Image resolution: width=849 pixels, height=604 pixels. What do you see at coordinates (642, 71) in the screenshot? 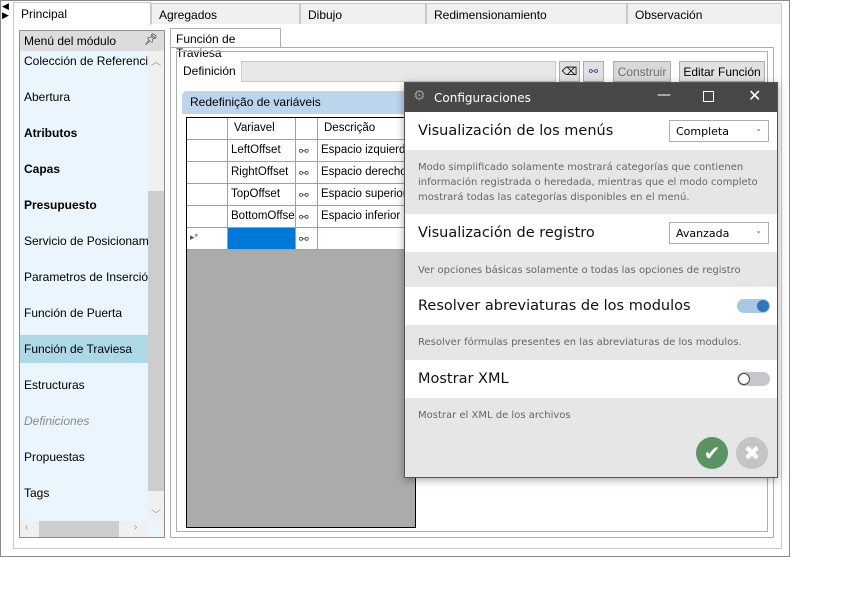
I see `build-button: Construir` at bounding box center [642, 71].